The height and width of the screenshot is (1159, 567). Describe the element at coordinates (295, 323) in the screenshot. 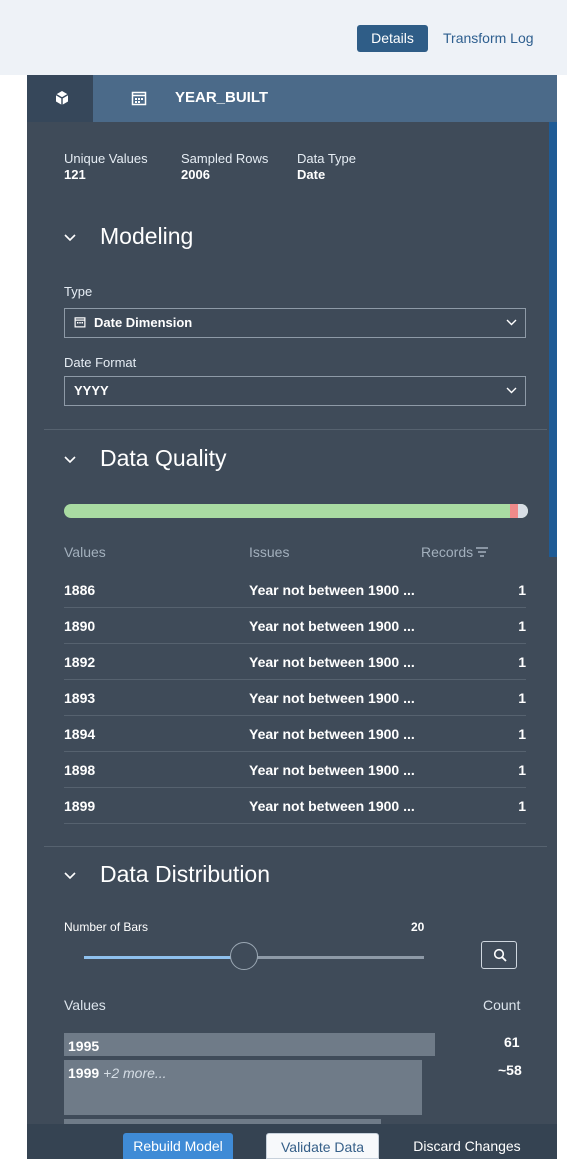

I see `type-select: Date Dimension` at that location.